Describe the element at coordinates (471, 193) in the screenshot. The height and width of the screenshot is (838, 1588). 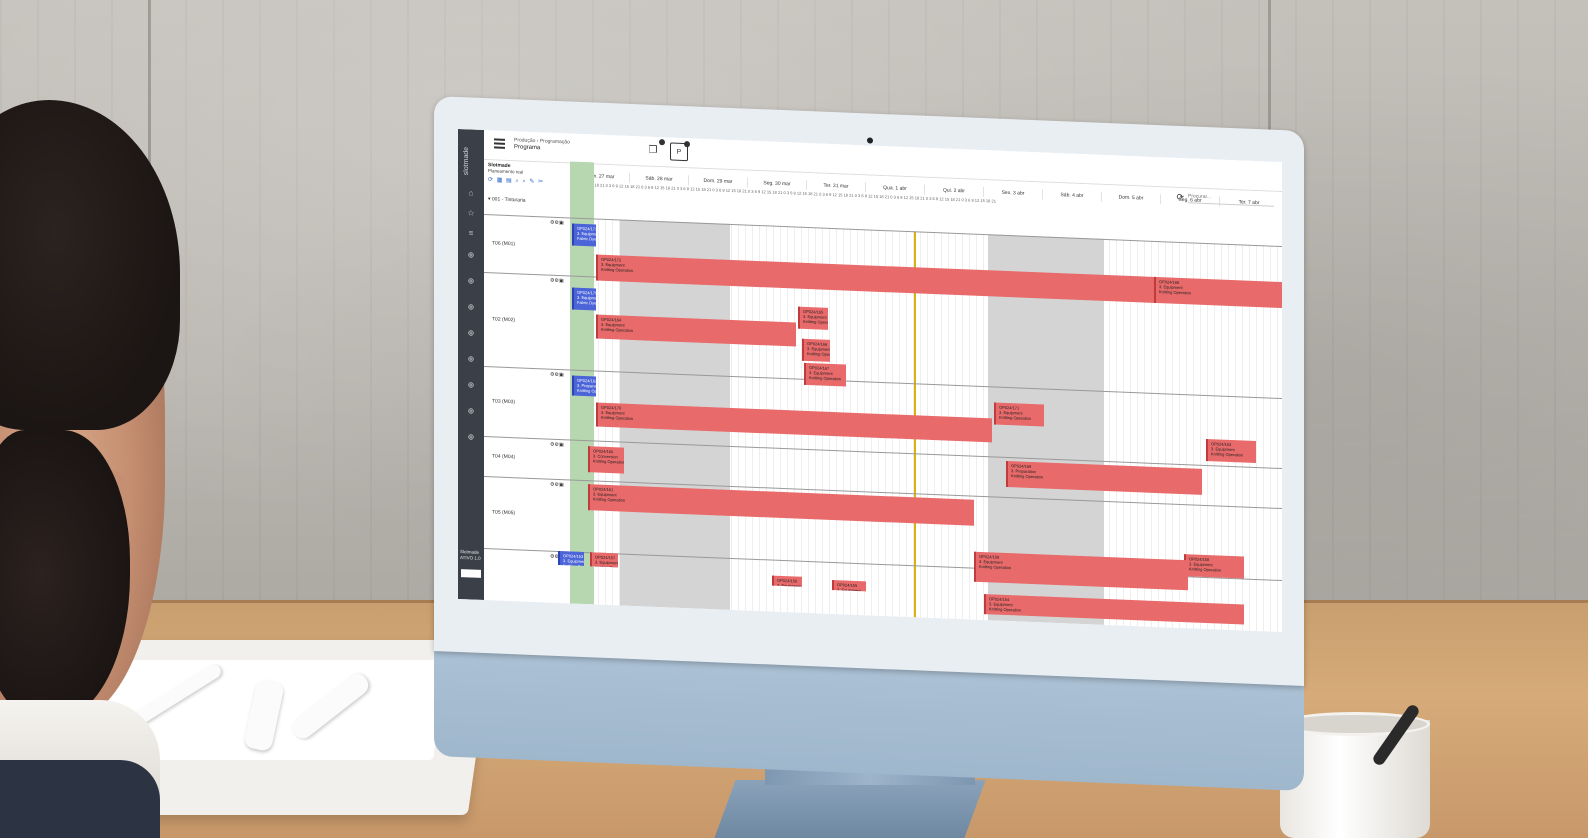
I see `home-icon: ⌂` at that location.